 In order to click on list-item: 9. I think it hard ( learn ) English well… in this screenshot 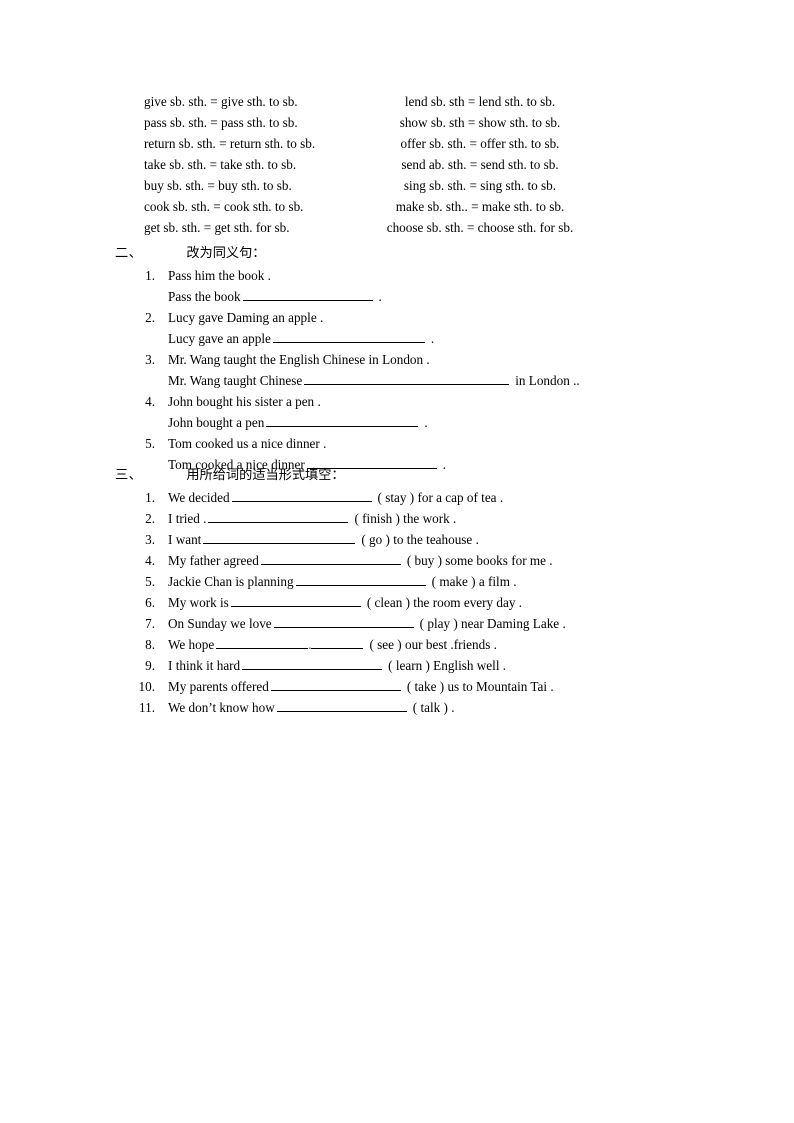, I will do `click(397, 665)`.